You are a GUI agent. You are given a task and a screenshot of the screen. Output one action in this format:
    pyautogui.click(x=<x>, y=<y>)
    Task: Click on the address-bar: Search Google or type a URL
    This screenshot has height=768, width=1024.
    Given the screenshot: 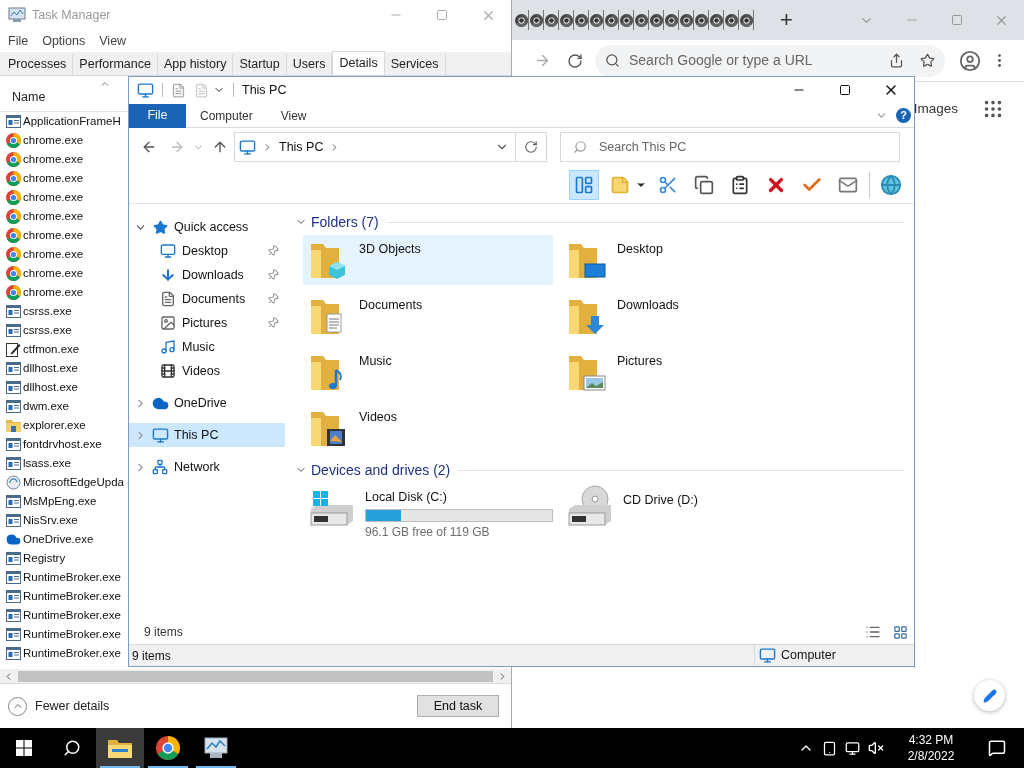 What is the action you would take?
    pyautogui.click(x=770, y=60)
    